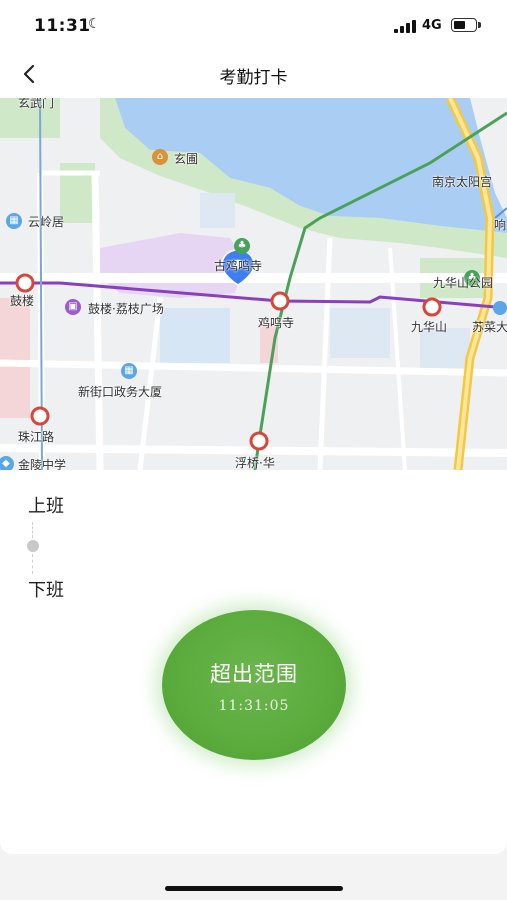 The image size is (507, 900). What do you see at coordinates (126, 309) in the screenshot?
I see `map-label: 鼓楼·荔枝广场` at bounding box center [126, 309].